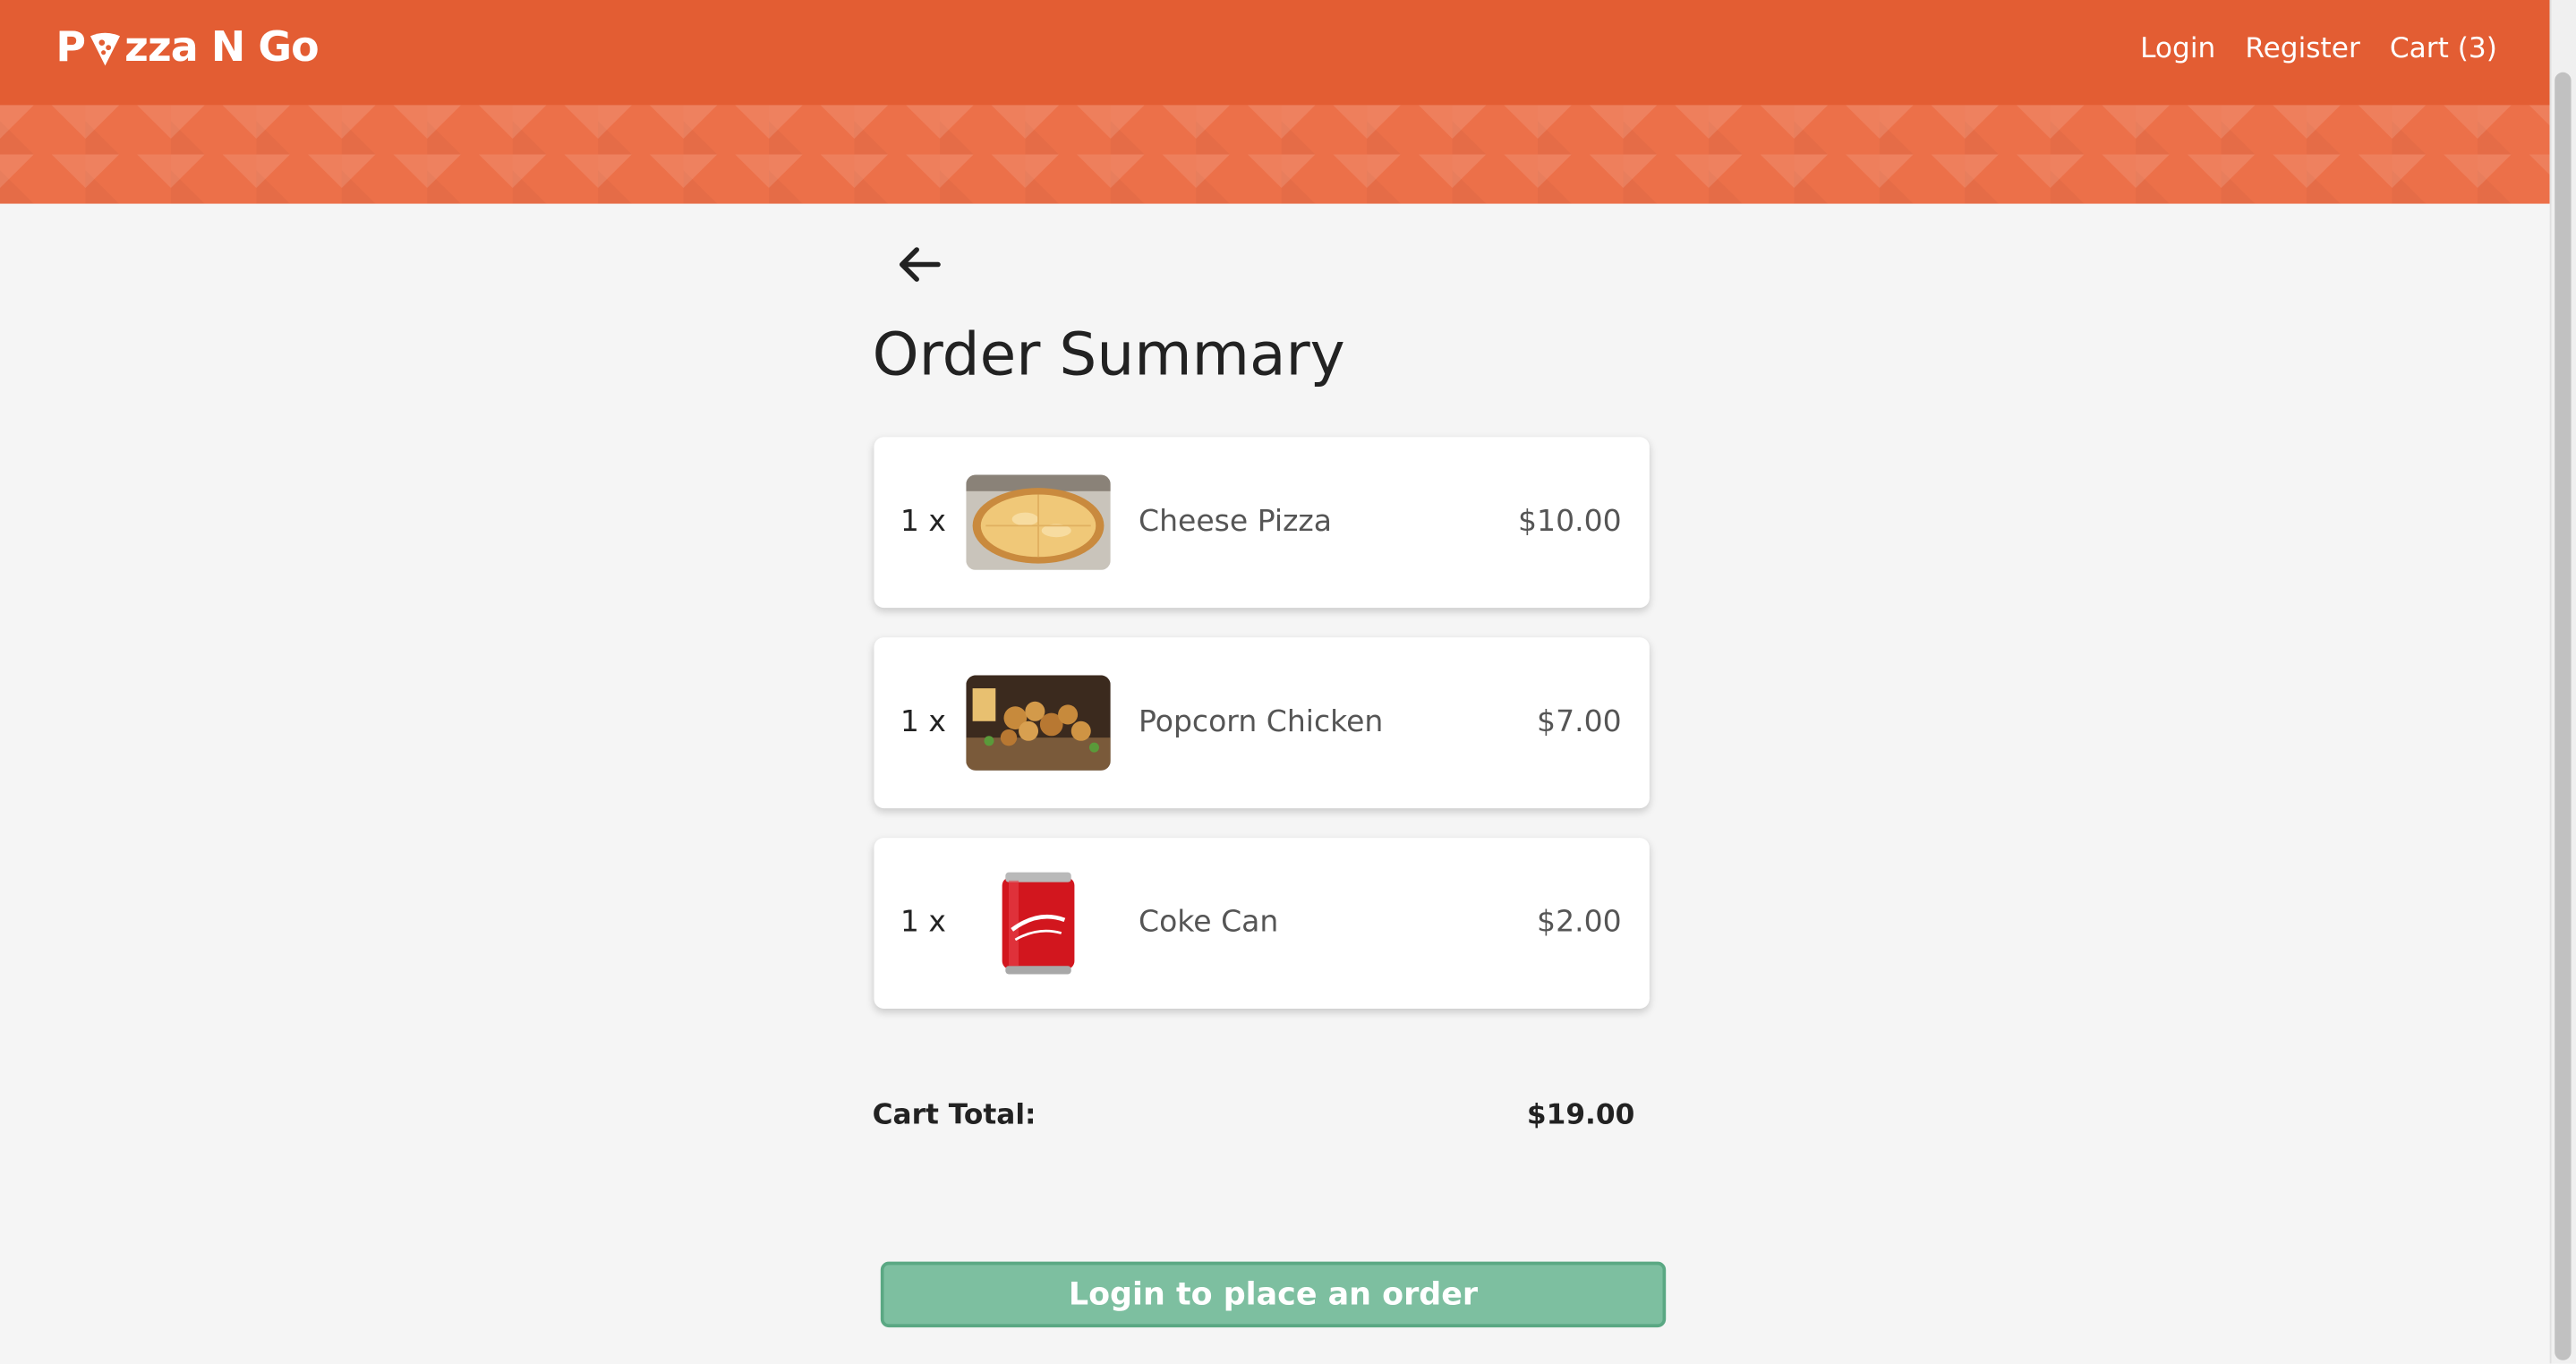 The width and height of the screenshot is (2576, 1364). I want to click on item-name: Cheese Pizza, so click(1236, 522).